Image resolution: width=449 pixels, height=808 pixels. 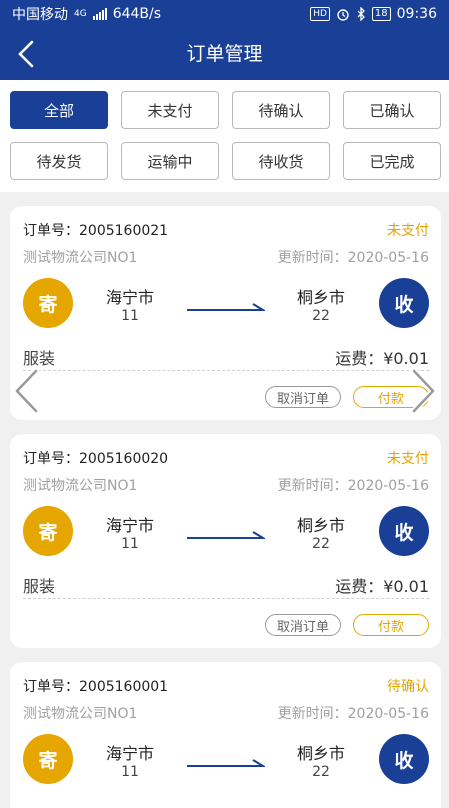 What do you see at coordinates (424, 391) in the screenshot?
I see `next-arrow-icon` at bounding box center [424, 391].